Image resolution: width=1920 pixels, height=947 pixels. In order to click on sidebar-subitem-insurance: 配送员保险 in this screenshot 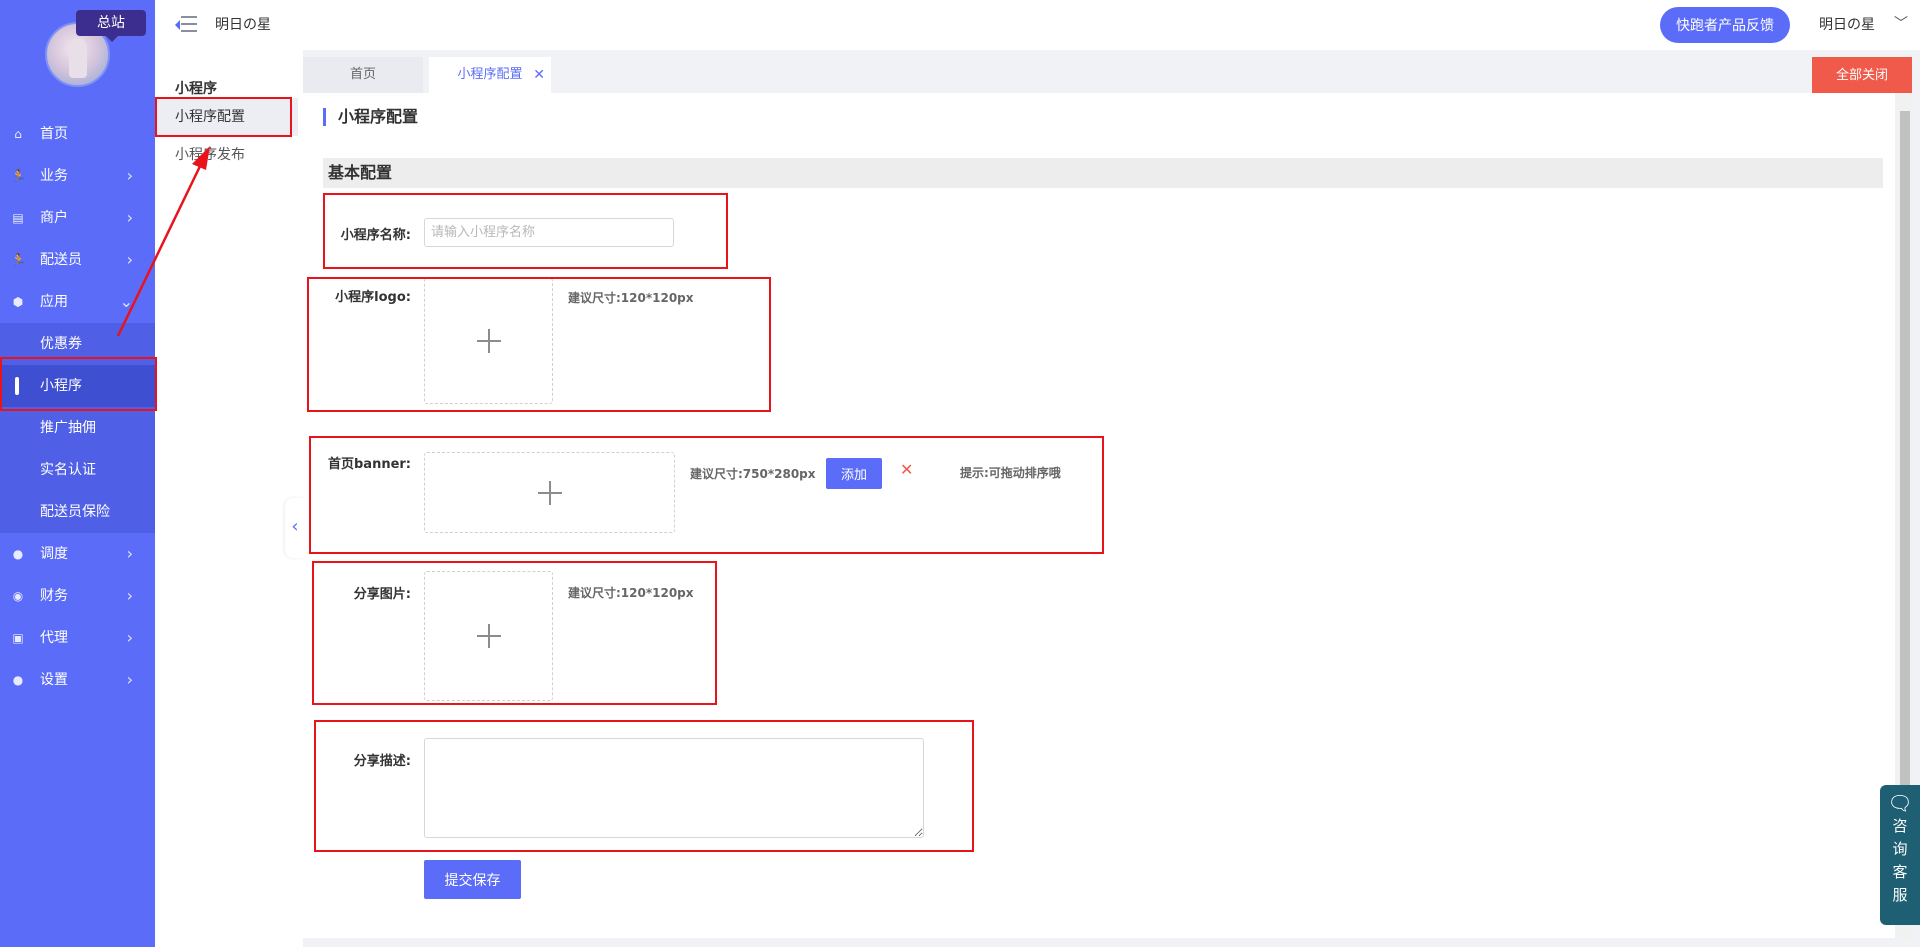, I will do `click(77, 512)`.